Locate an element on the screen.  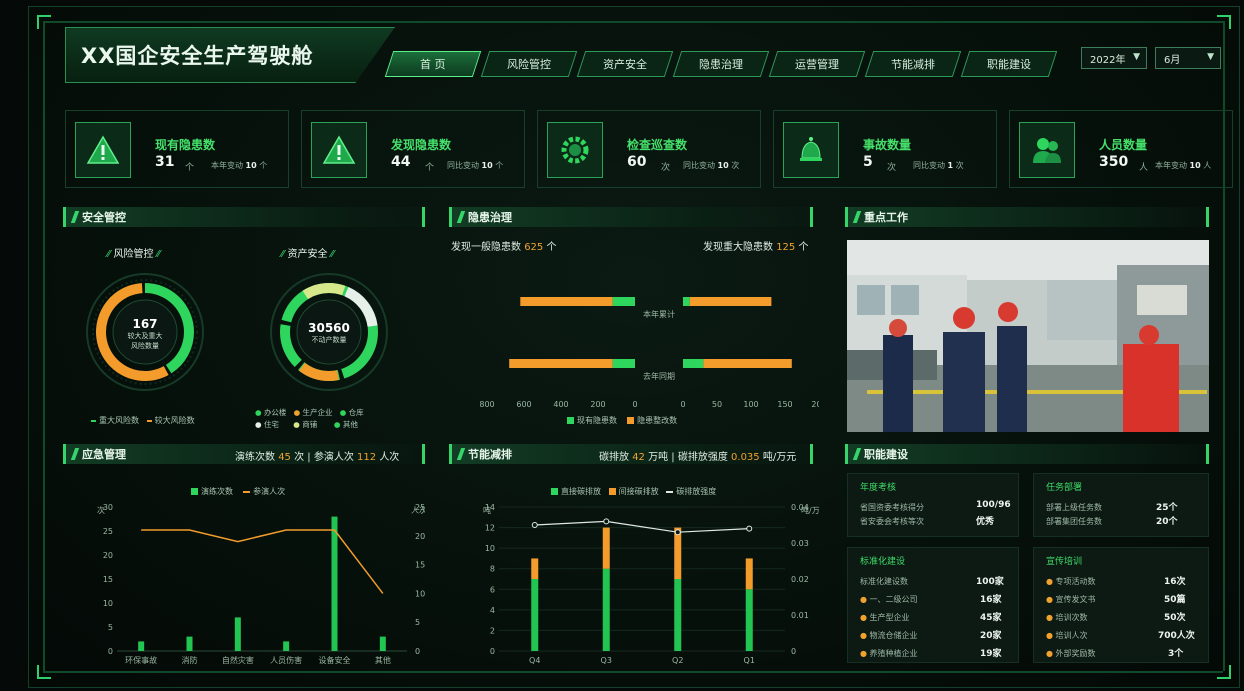
asset-legend-row: ● 住宅 ● 商铺 ● 其他 is located at coordinates (306, 424).